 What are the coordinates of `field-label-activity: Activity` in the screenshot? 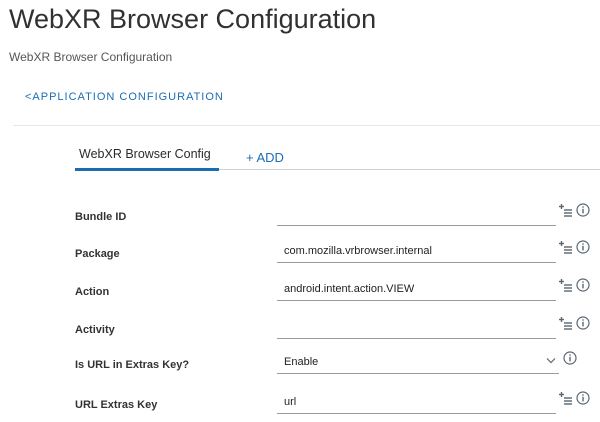 It's located at (95, 330).